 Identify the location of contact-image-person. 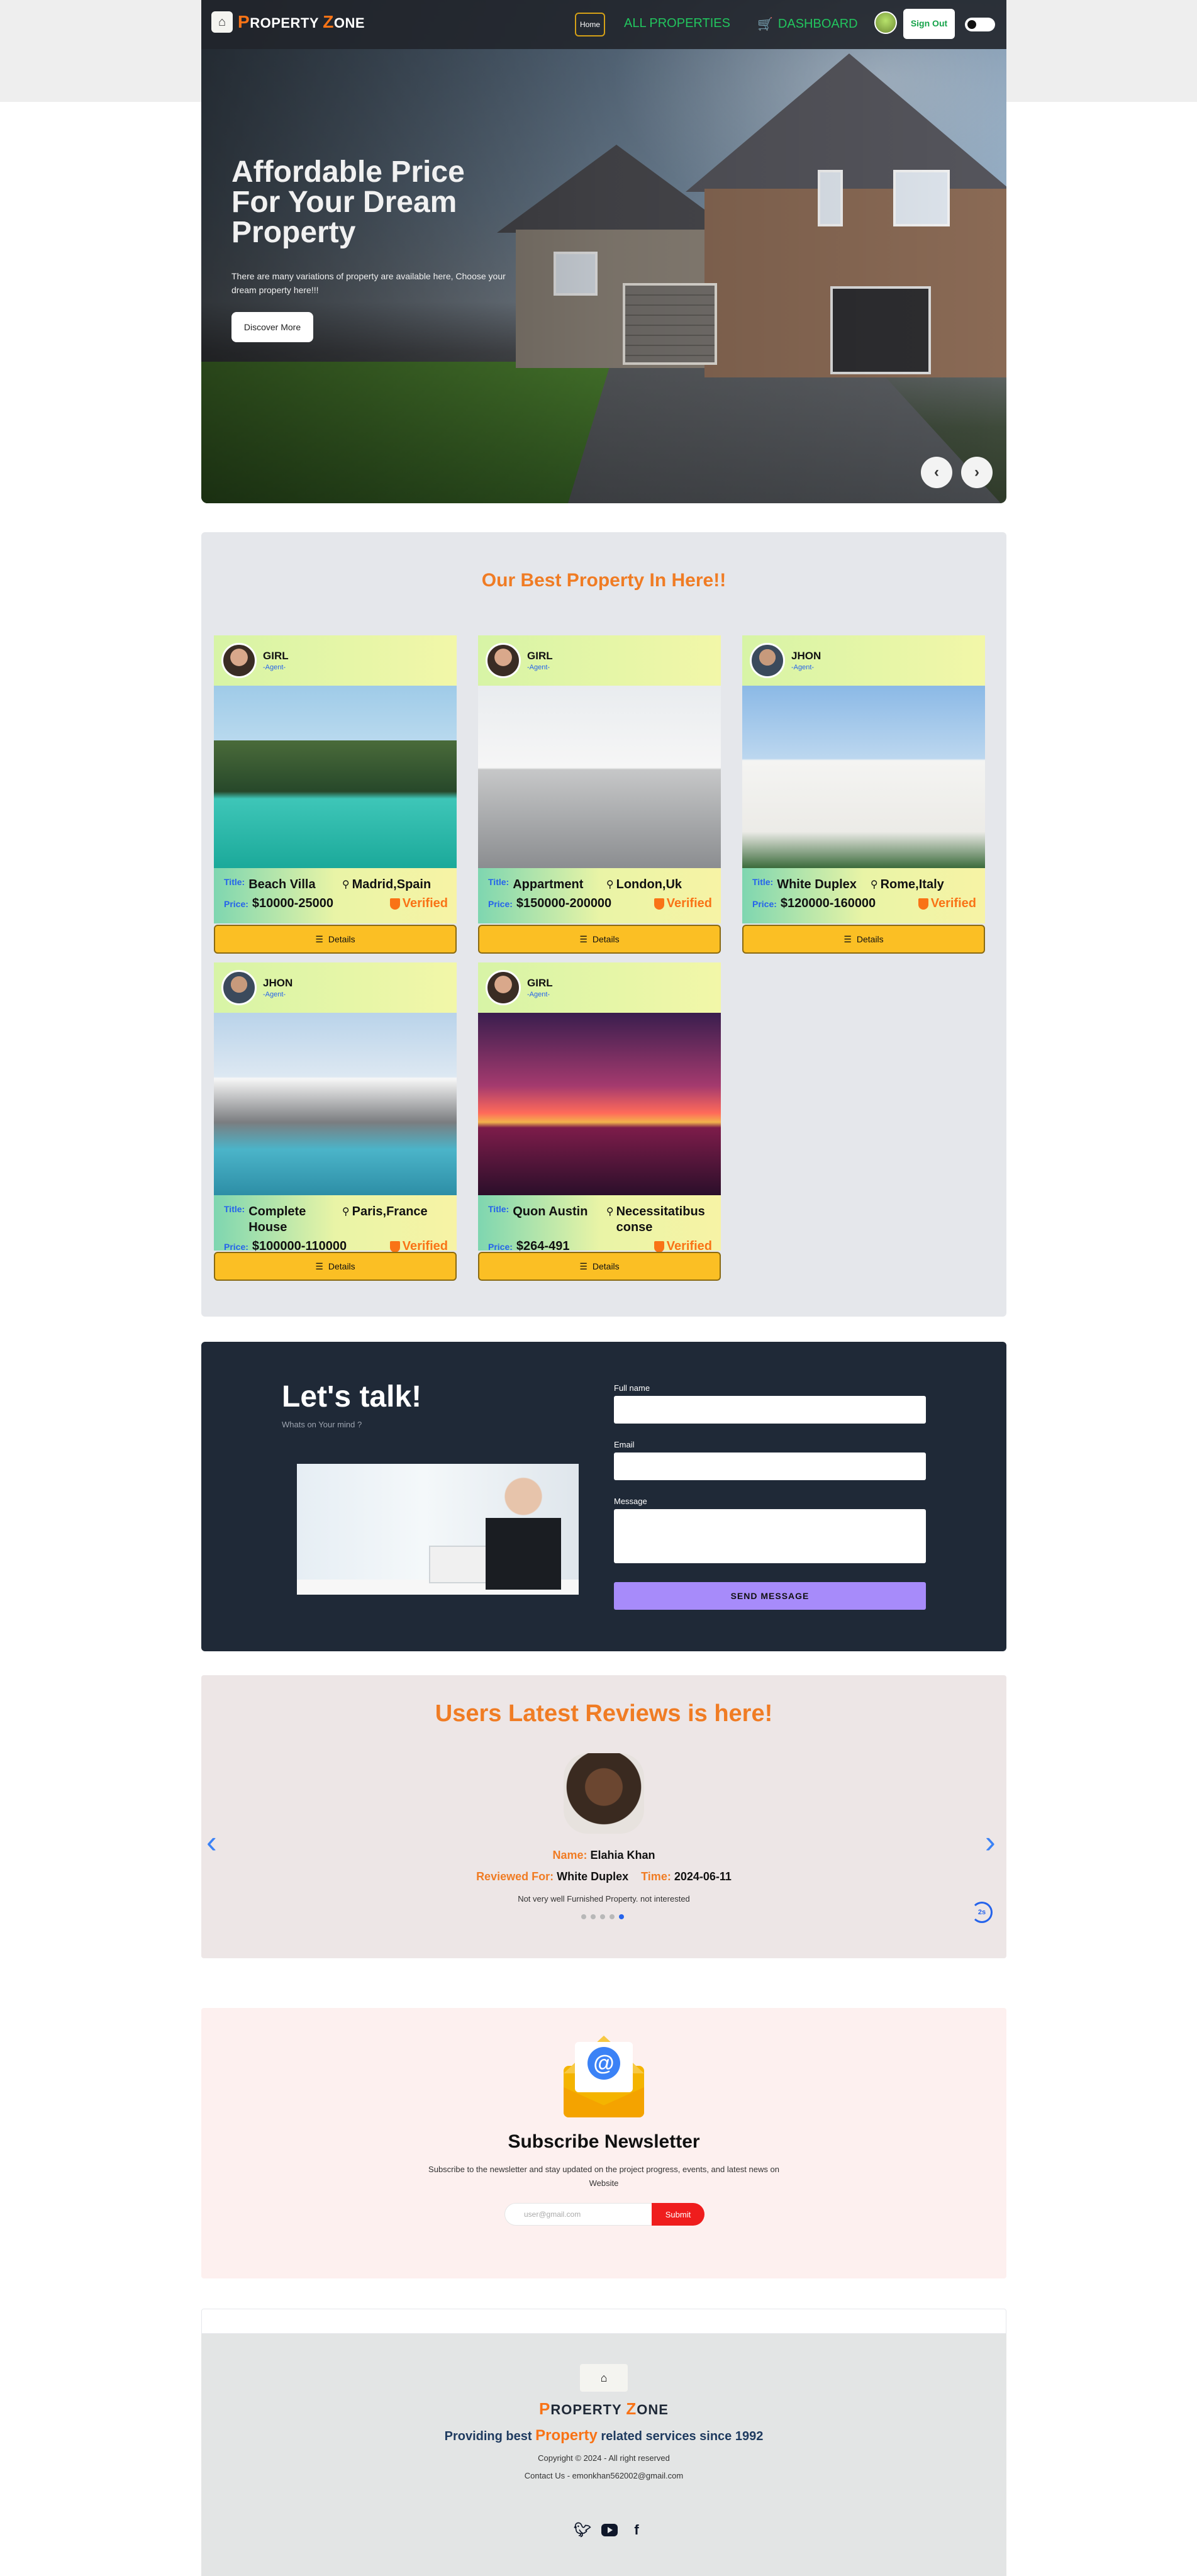
(523, 1530).